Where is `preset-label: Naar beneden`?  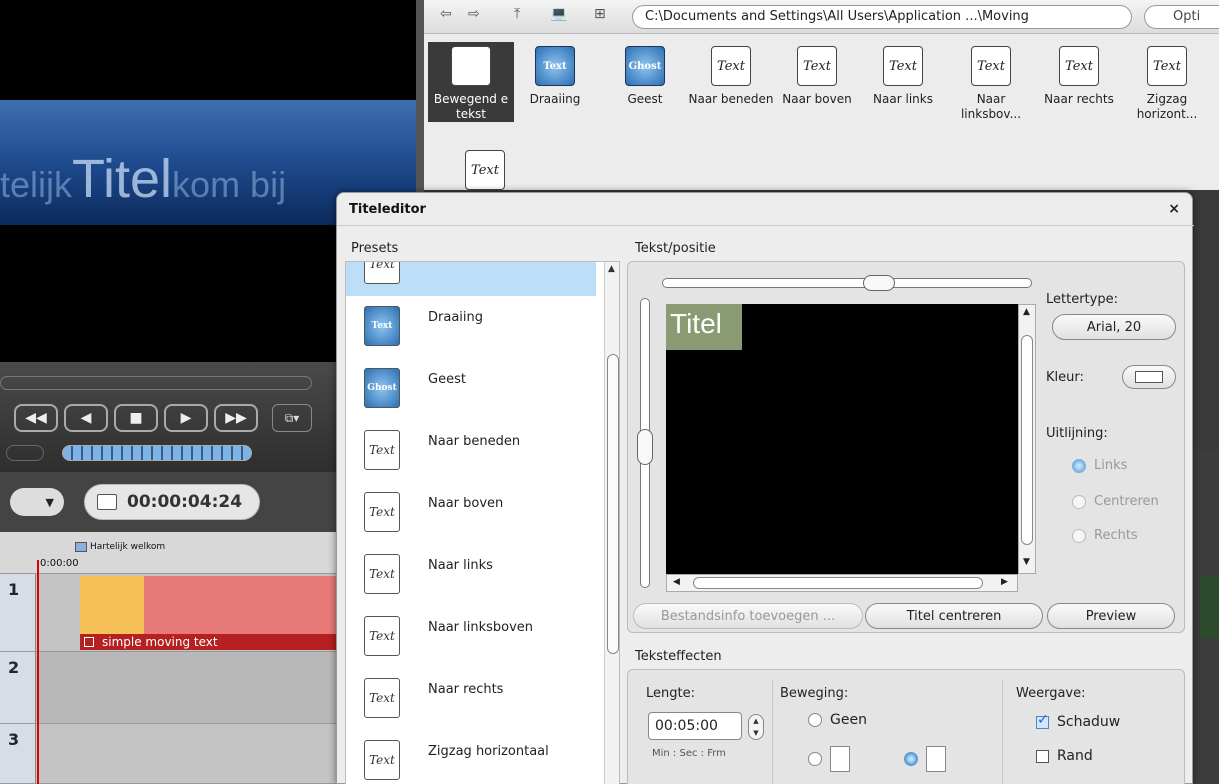
preset-label: Naar beneden is located at coordinates (474, 441).